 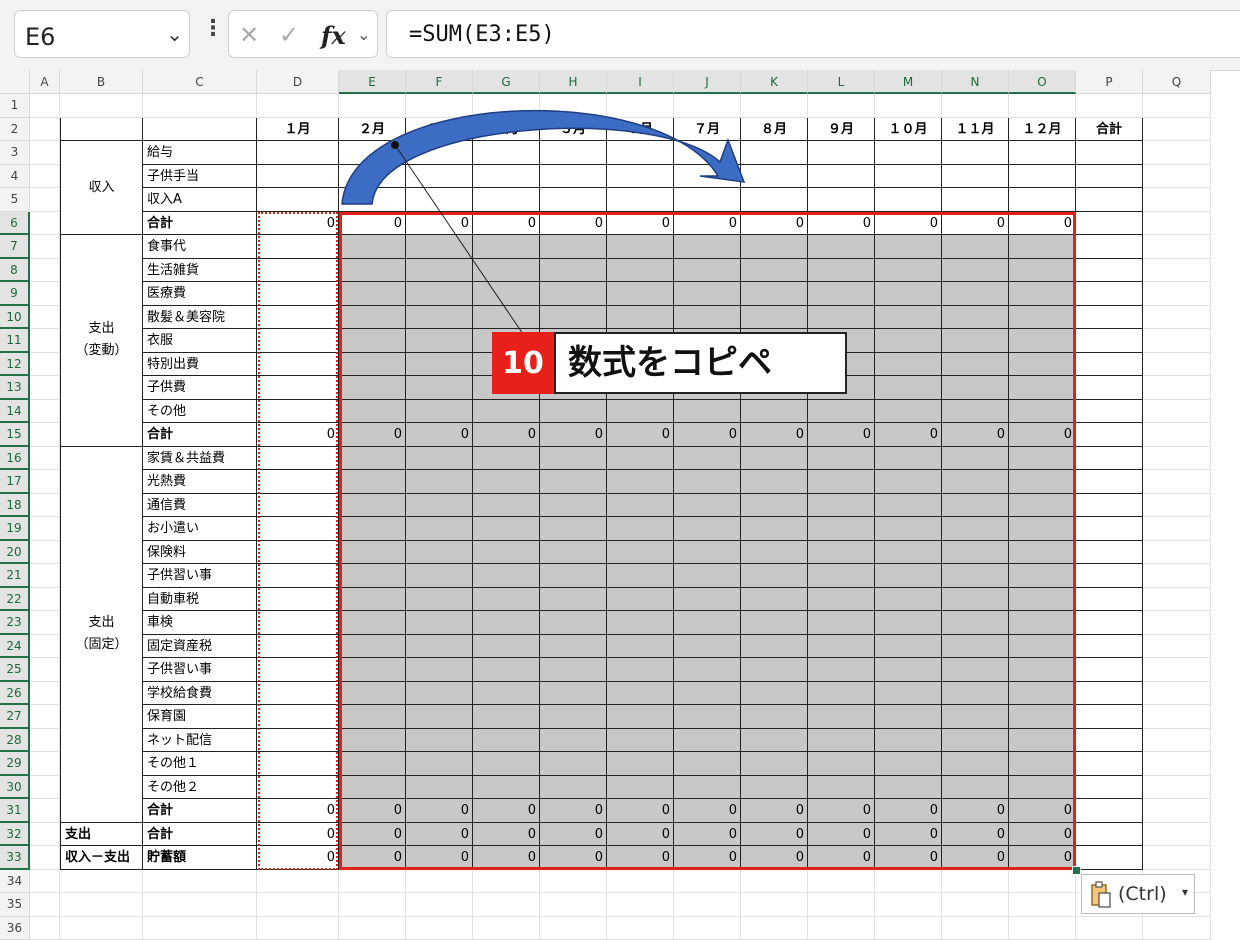 What do you see at coordinates (200, 858) in the screenshot?
I see `item-label: 貯蓄額` at bounding box center [200, 858].